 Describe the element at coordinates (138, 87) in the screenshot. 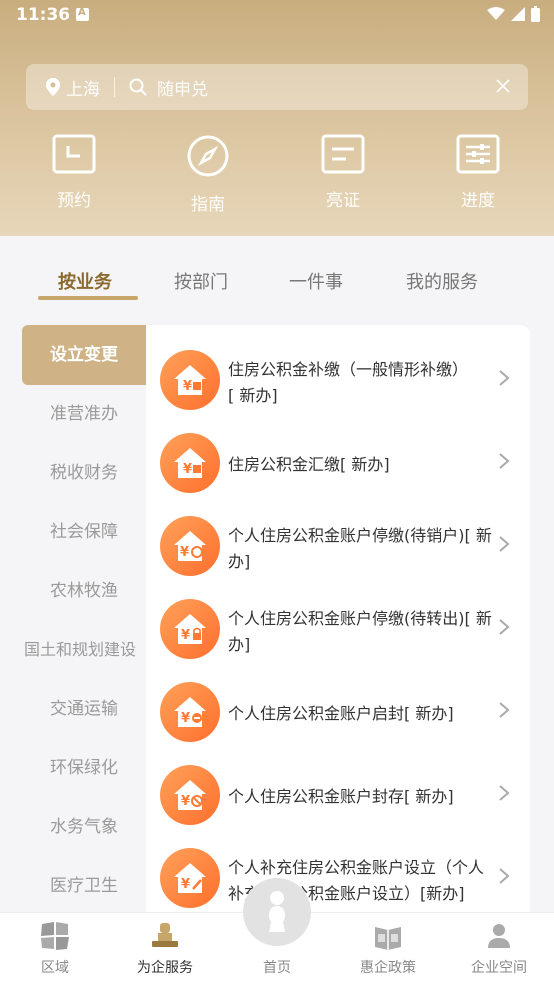

I see `search-icon` at that location.